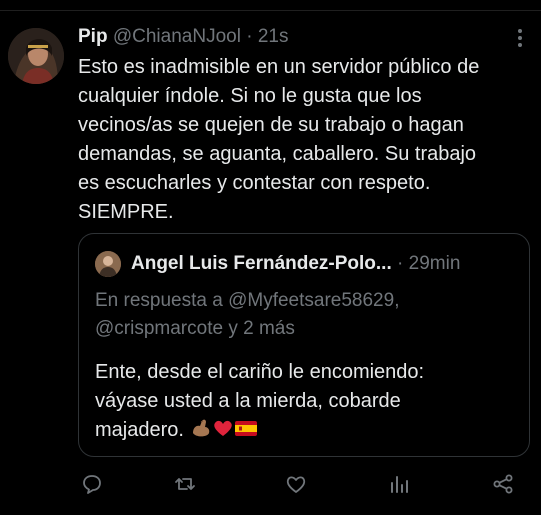  I want to click on quote-header: Angel Luis Fernández-Polo... · 29min, so click(295, 264).